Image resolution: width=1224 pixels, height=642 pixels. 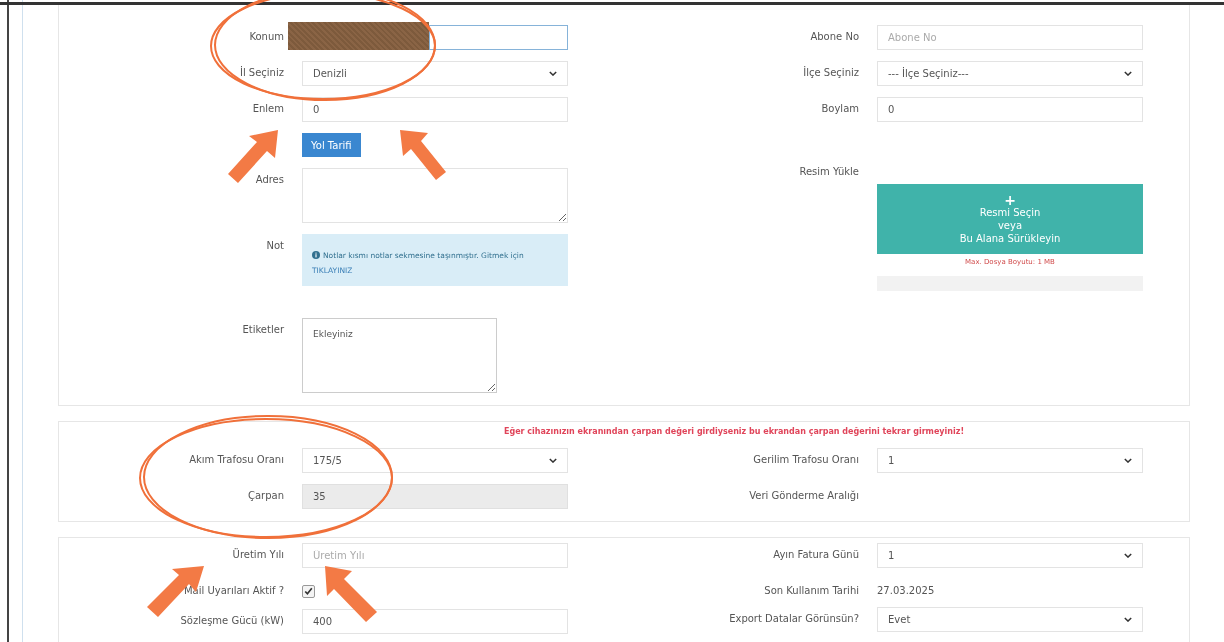 I want to click on address-field, so click(x=435, y=195).